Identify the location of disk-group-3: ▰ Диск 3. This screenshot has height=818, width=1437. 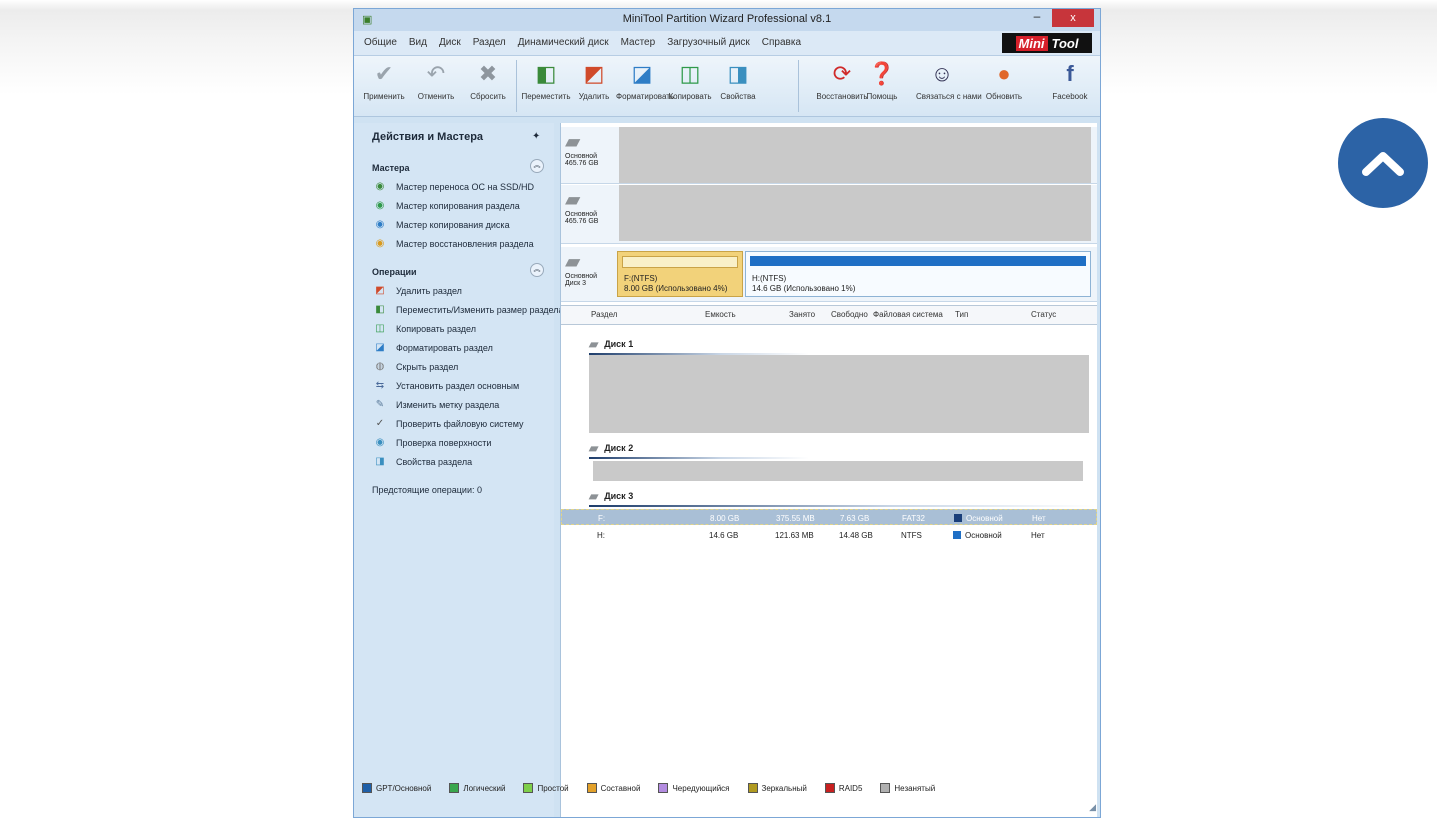
(611, 496).